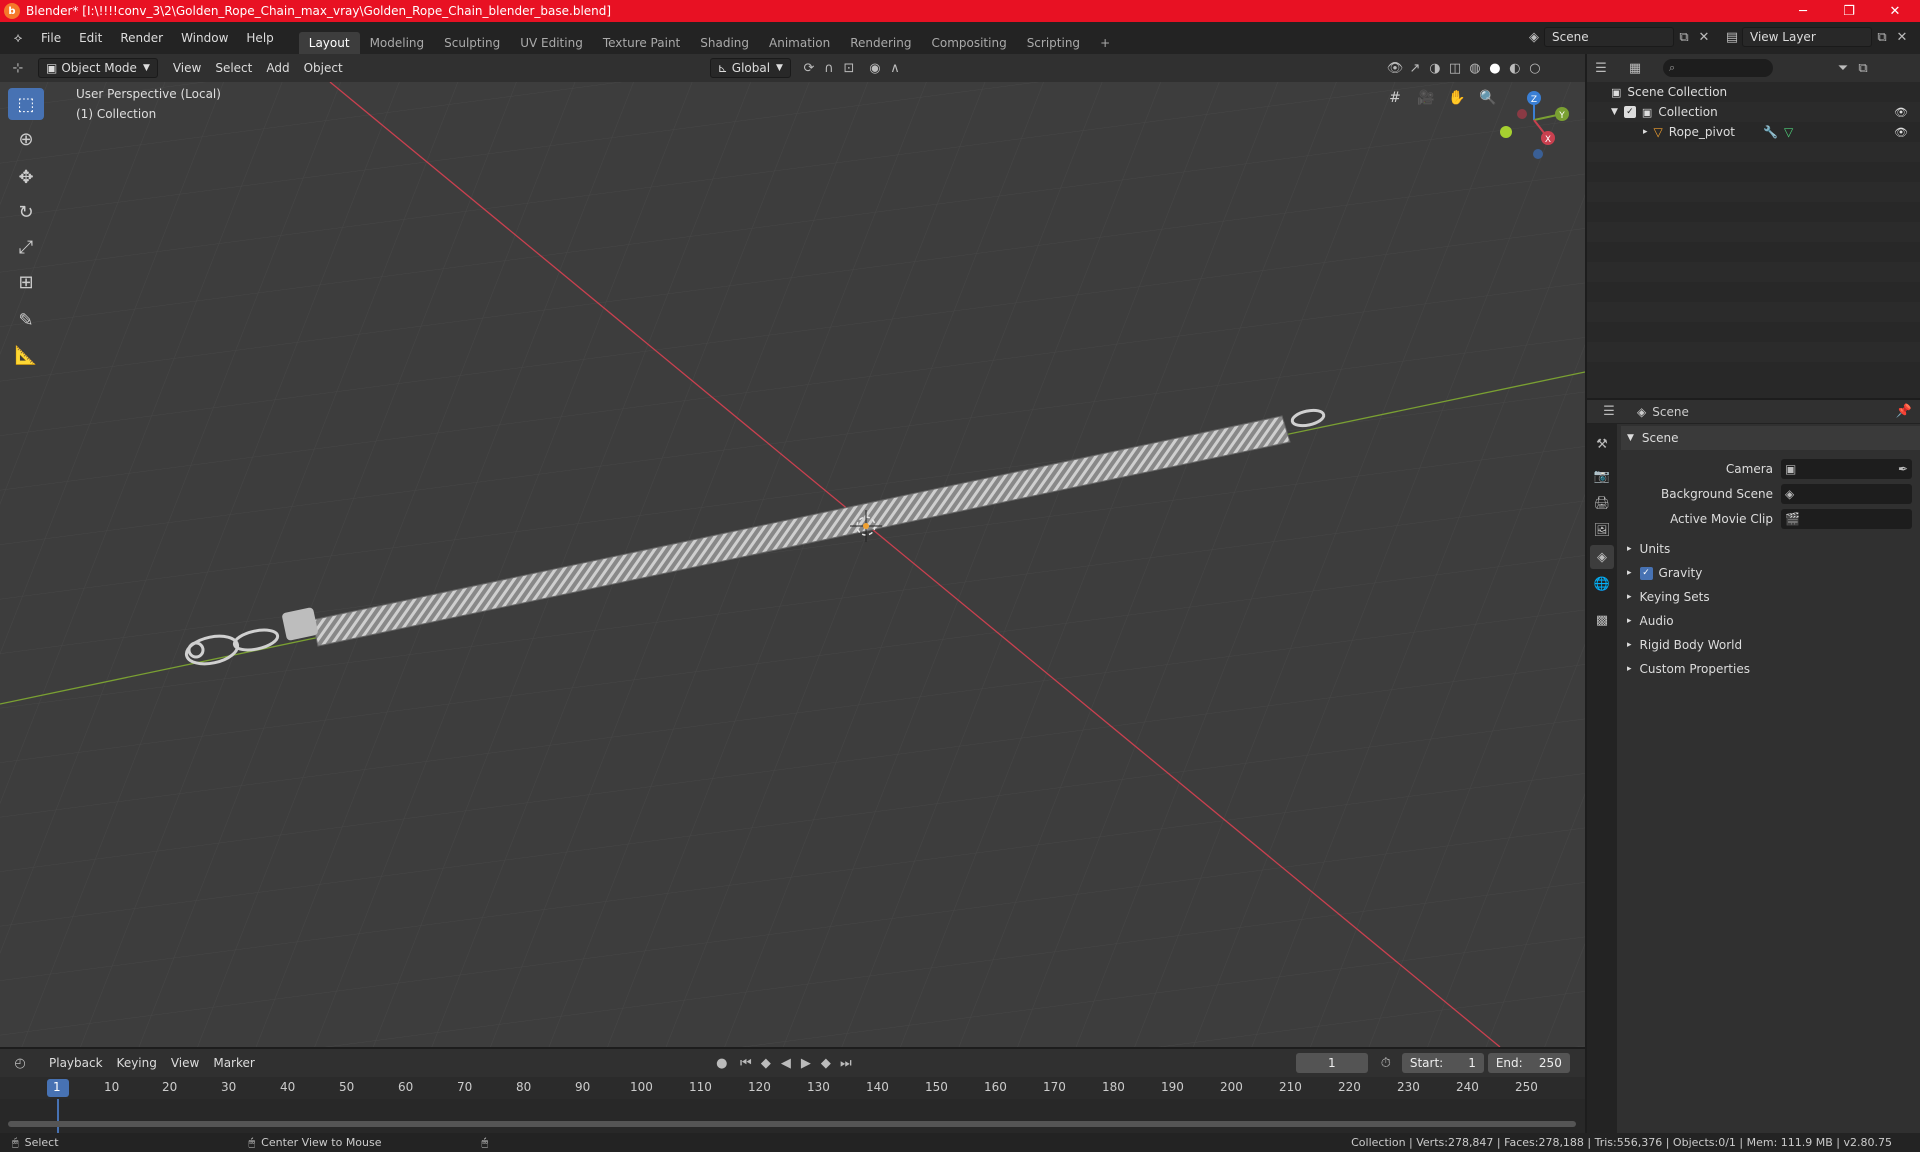  Describe the element at coordinates (895, 68) in the screenshot. I see `falloff-icon: ∧` at that location.